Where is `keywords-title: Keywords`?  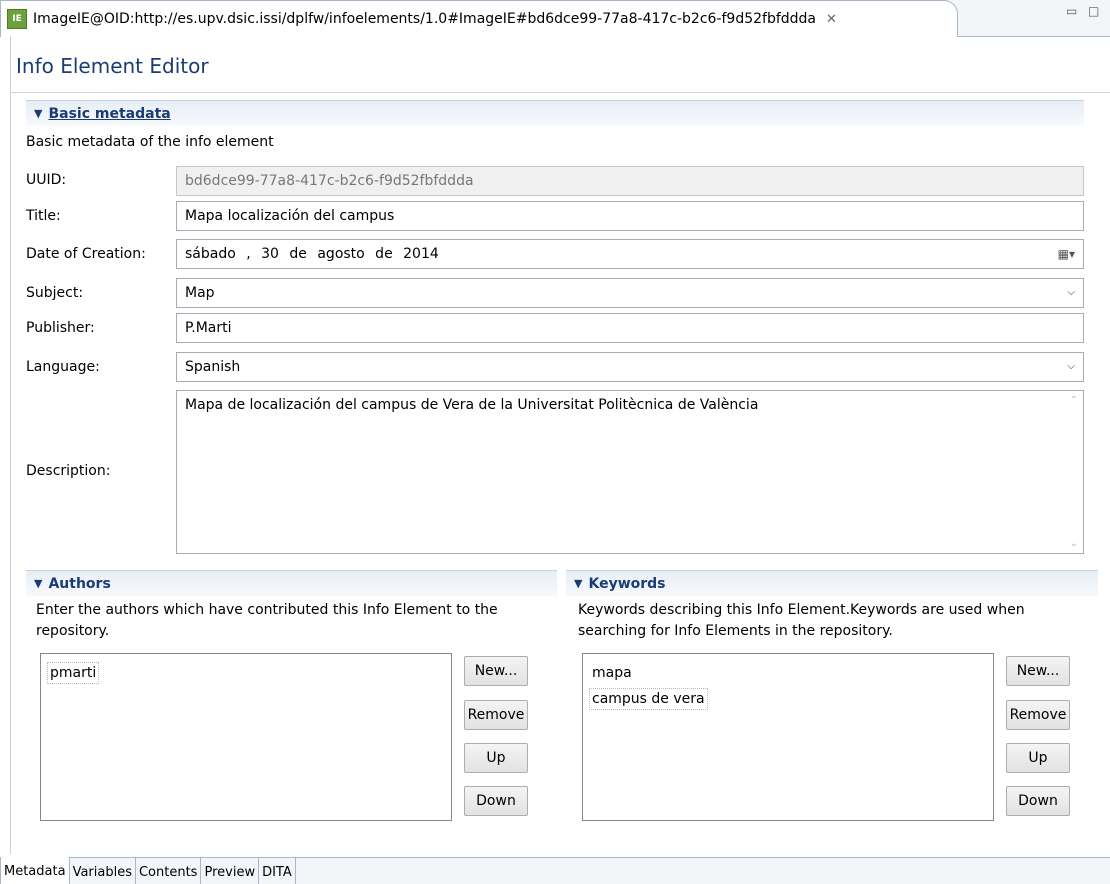
keywords-title: Keywords is located at coordinates (627, 583).